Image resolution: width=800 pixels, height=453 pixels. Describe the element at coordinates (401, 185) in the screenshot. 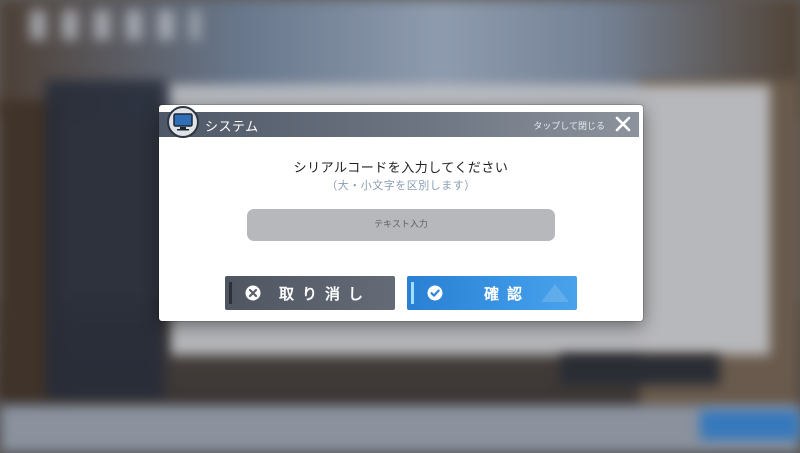

I see `case-sensitive-note: （大・小文字を区別します）` at that location.